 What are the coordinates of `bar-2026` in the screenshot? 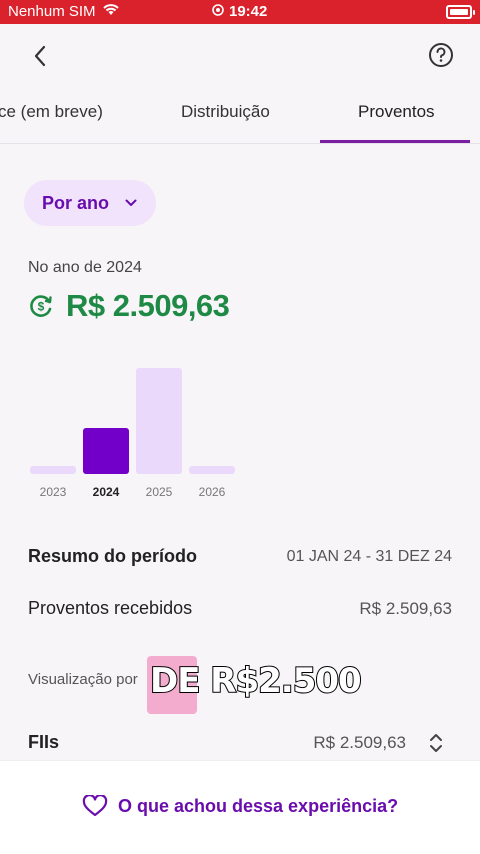 It's located at (212, 470).